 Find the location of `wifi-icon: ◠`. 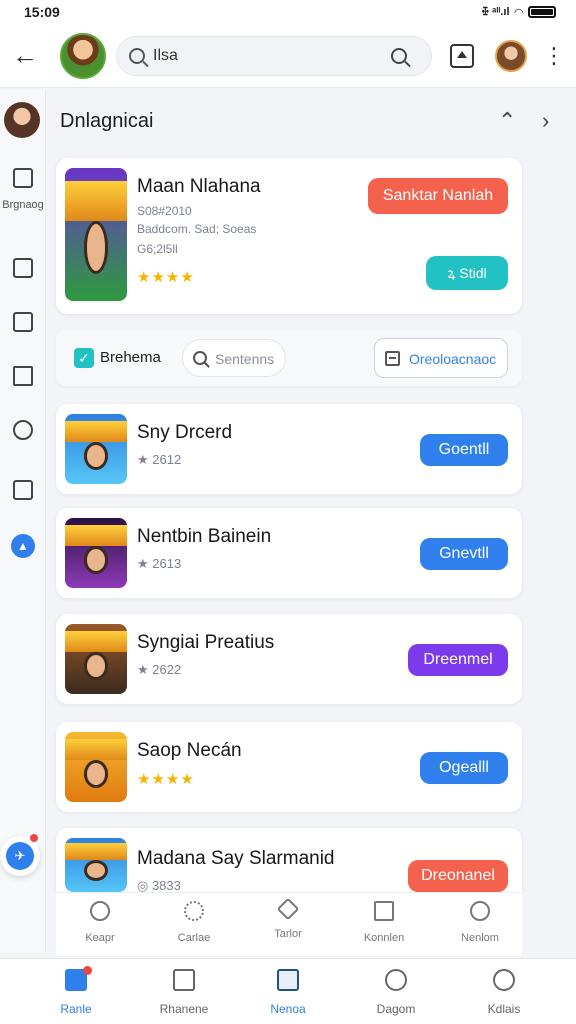

wifi-icon: ◠ is located at coordinates (518, 12).